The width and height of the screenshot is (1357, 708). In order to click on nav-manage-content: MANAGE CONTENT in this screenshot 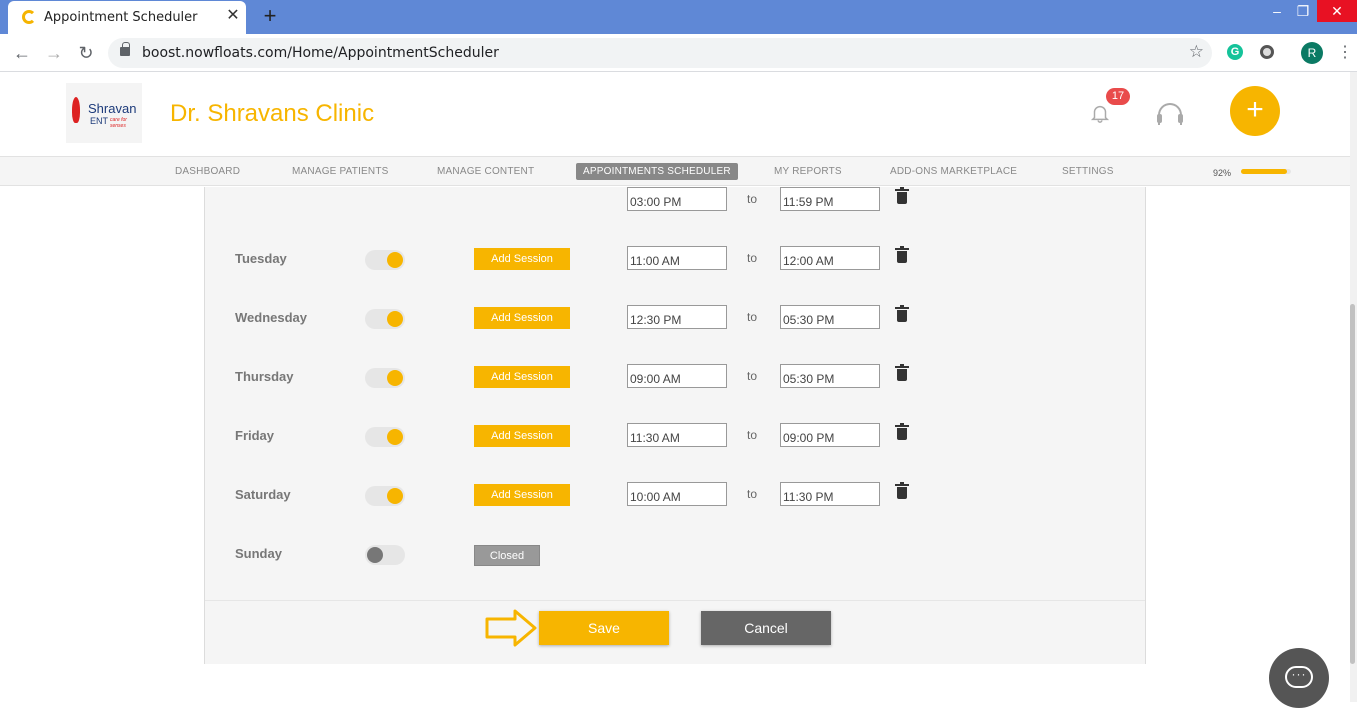, I will do `click(485, 171)`.